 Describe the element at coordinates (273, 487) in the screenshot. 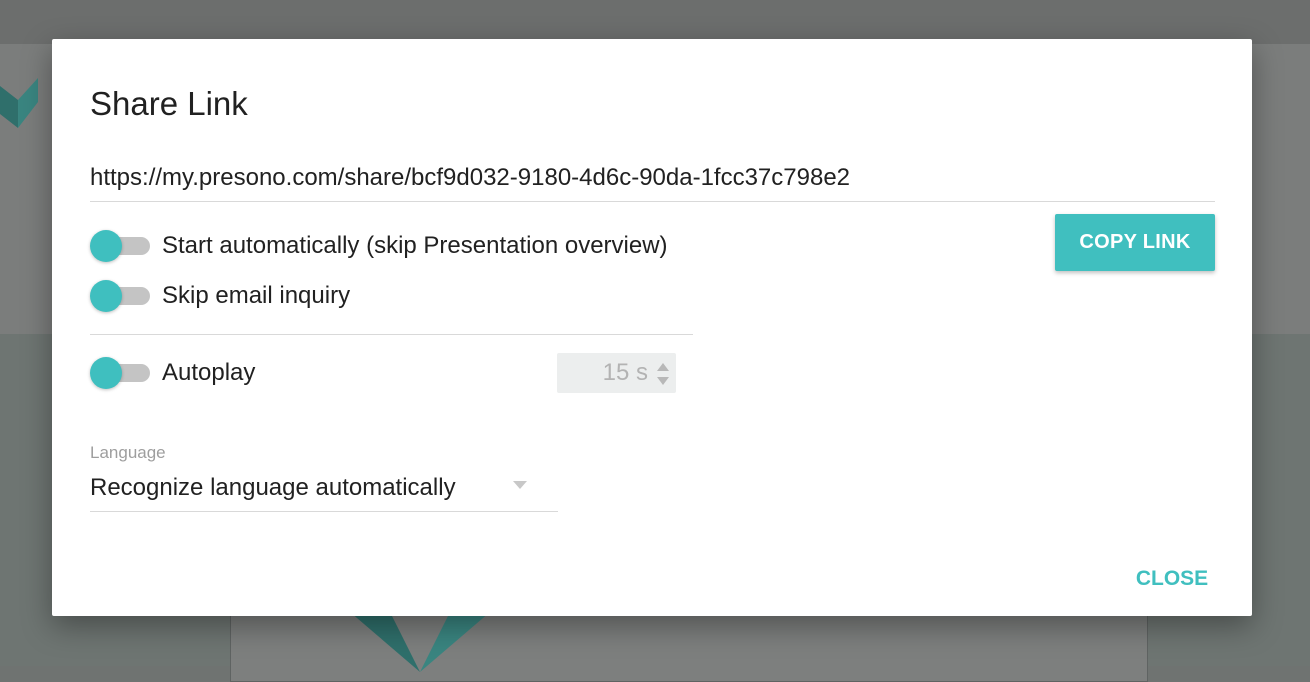

I see `language-selected-value: Recognize language automatically` at that location.